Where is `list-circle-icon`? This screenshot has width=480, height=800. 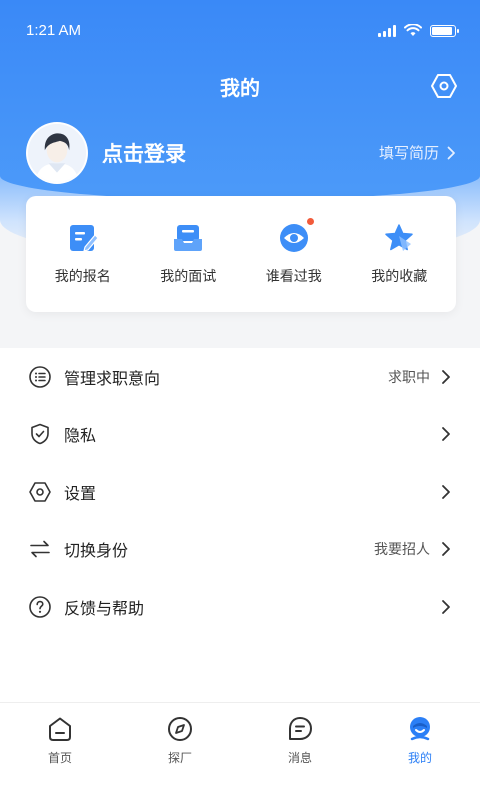 list-circle-icon is located at coordinates (40, 376).